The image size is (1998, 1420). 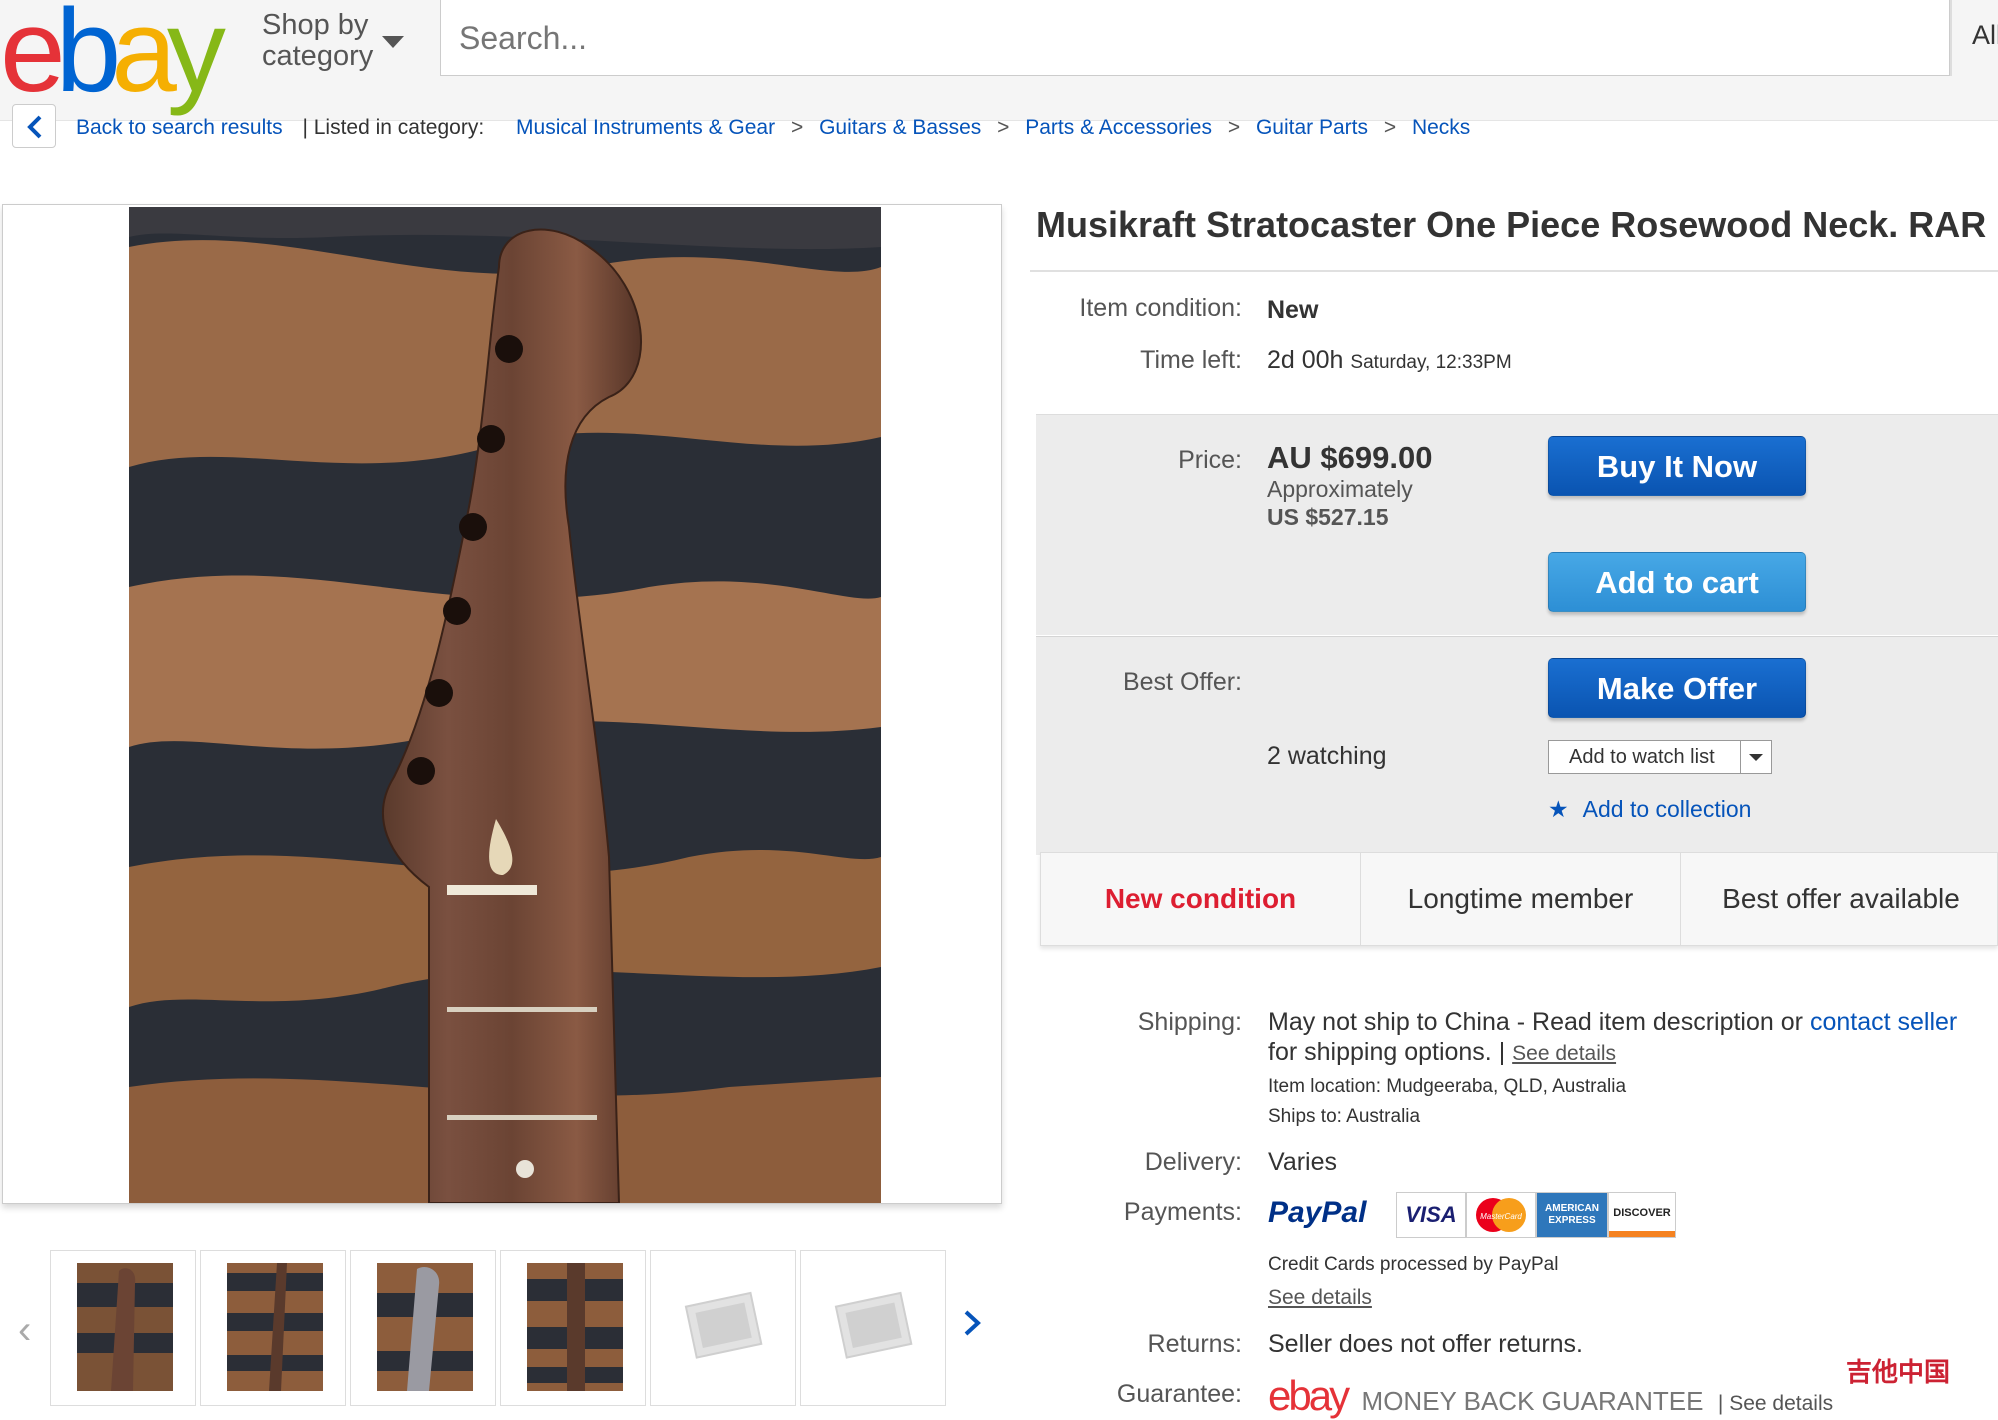 I want to click on paypal-wordmark: PayPal, so click(x=1317, y=1212).